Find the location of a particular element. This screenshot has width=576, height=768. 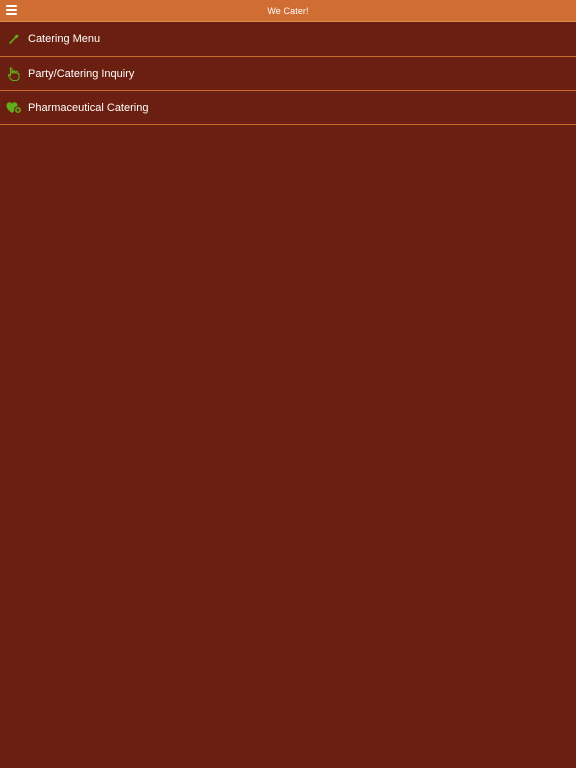

menu-item-label: Catering Menu is located at coordinates (64, 39).